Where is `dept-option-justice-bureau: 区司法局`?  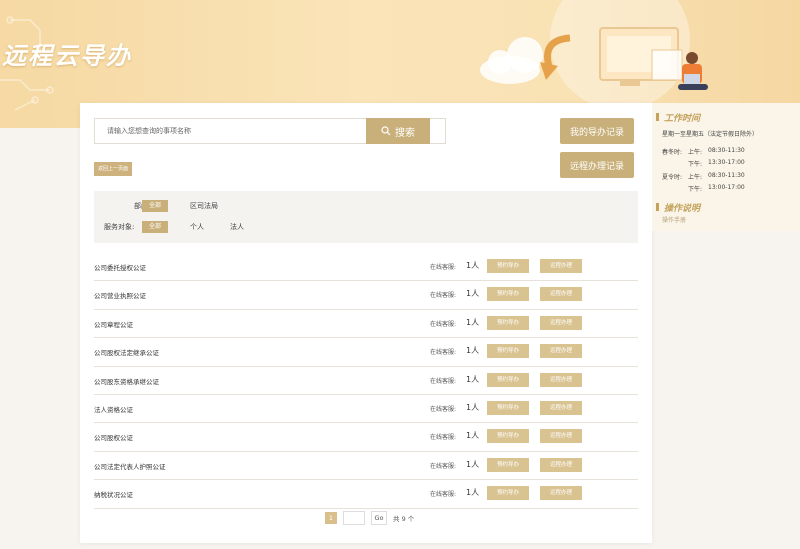
dept-option-justice-bureau: 区司法局 is located at coordinates (204, 206).